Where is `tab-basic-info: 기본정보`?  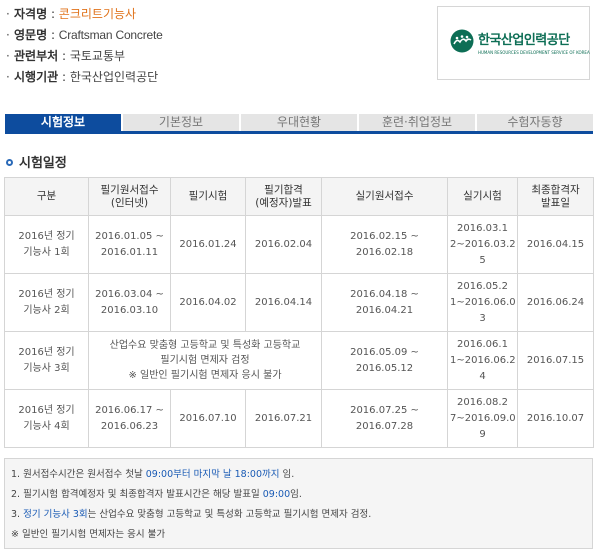 tab-basic-info: 기본정보 is located at coordinates (181, 122).